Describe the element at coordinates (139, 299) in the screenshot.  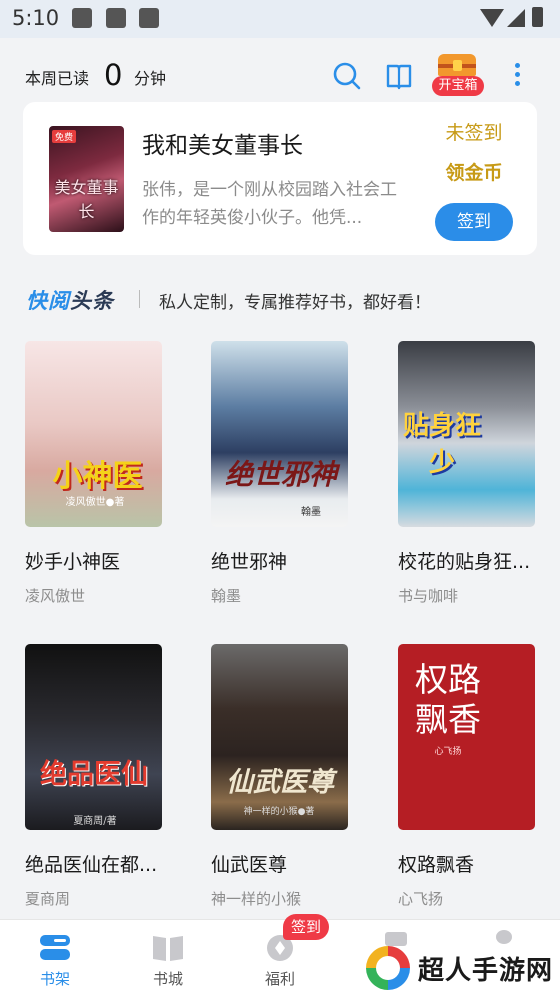
I see `divider` at that location.